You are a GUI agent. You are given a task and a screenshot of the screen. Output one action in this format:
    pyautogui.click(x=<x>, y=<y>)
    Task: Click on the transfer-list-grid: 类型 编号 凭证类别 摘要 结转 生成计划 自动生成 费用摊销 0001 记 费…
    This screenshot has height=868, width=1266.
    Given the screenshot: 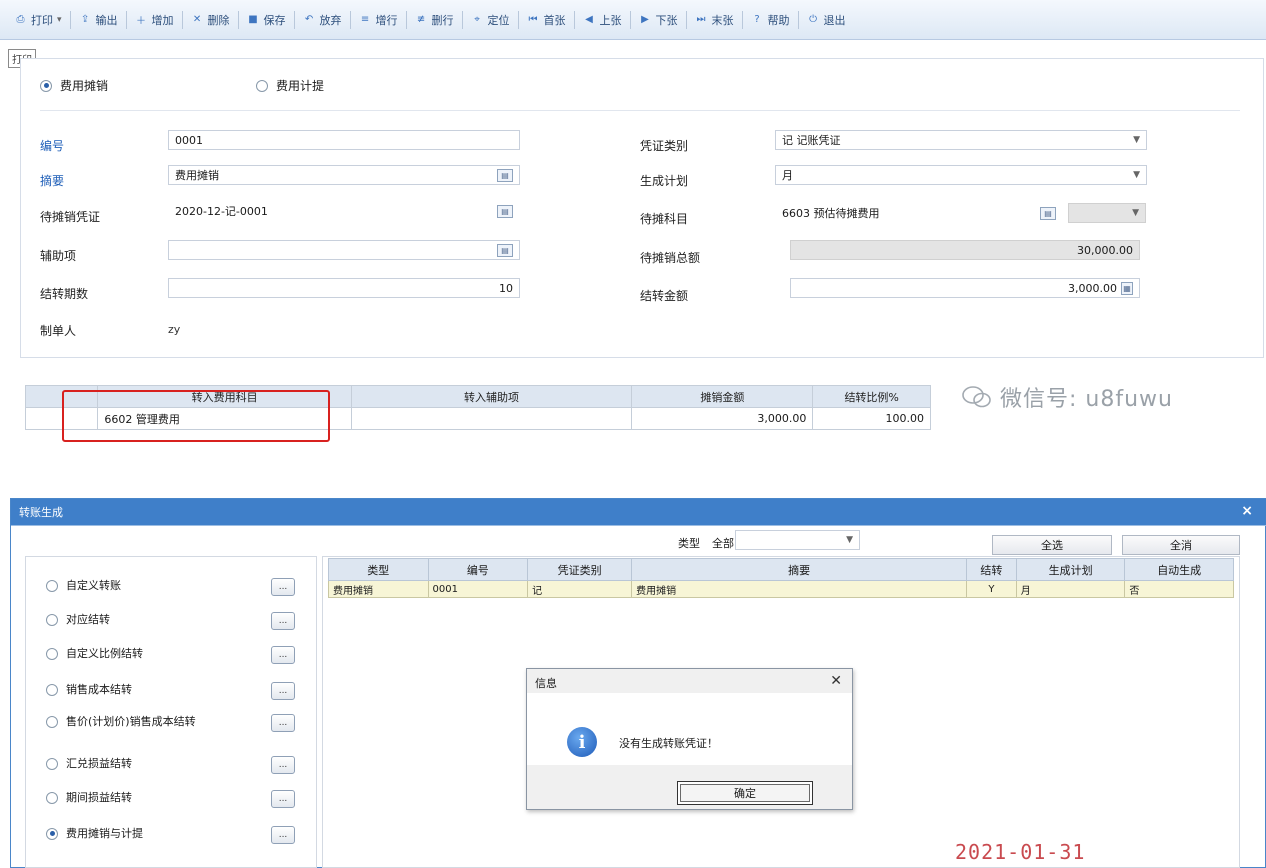 What is the action you would take?
    pyautogui.click(x=781, y=578)
    